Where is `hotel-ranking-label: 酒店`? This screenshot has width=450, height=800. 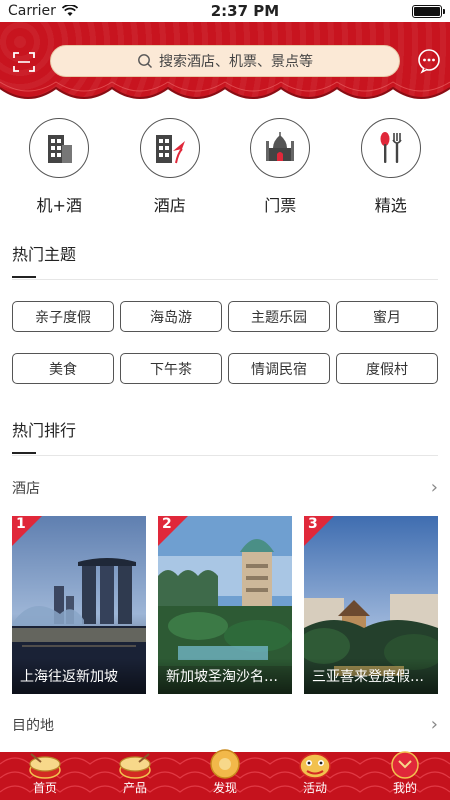
hotel-ranking-label: 酒店 is located at coordinates (26, 488).